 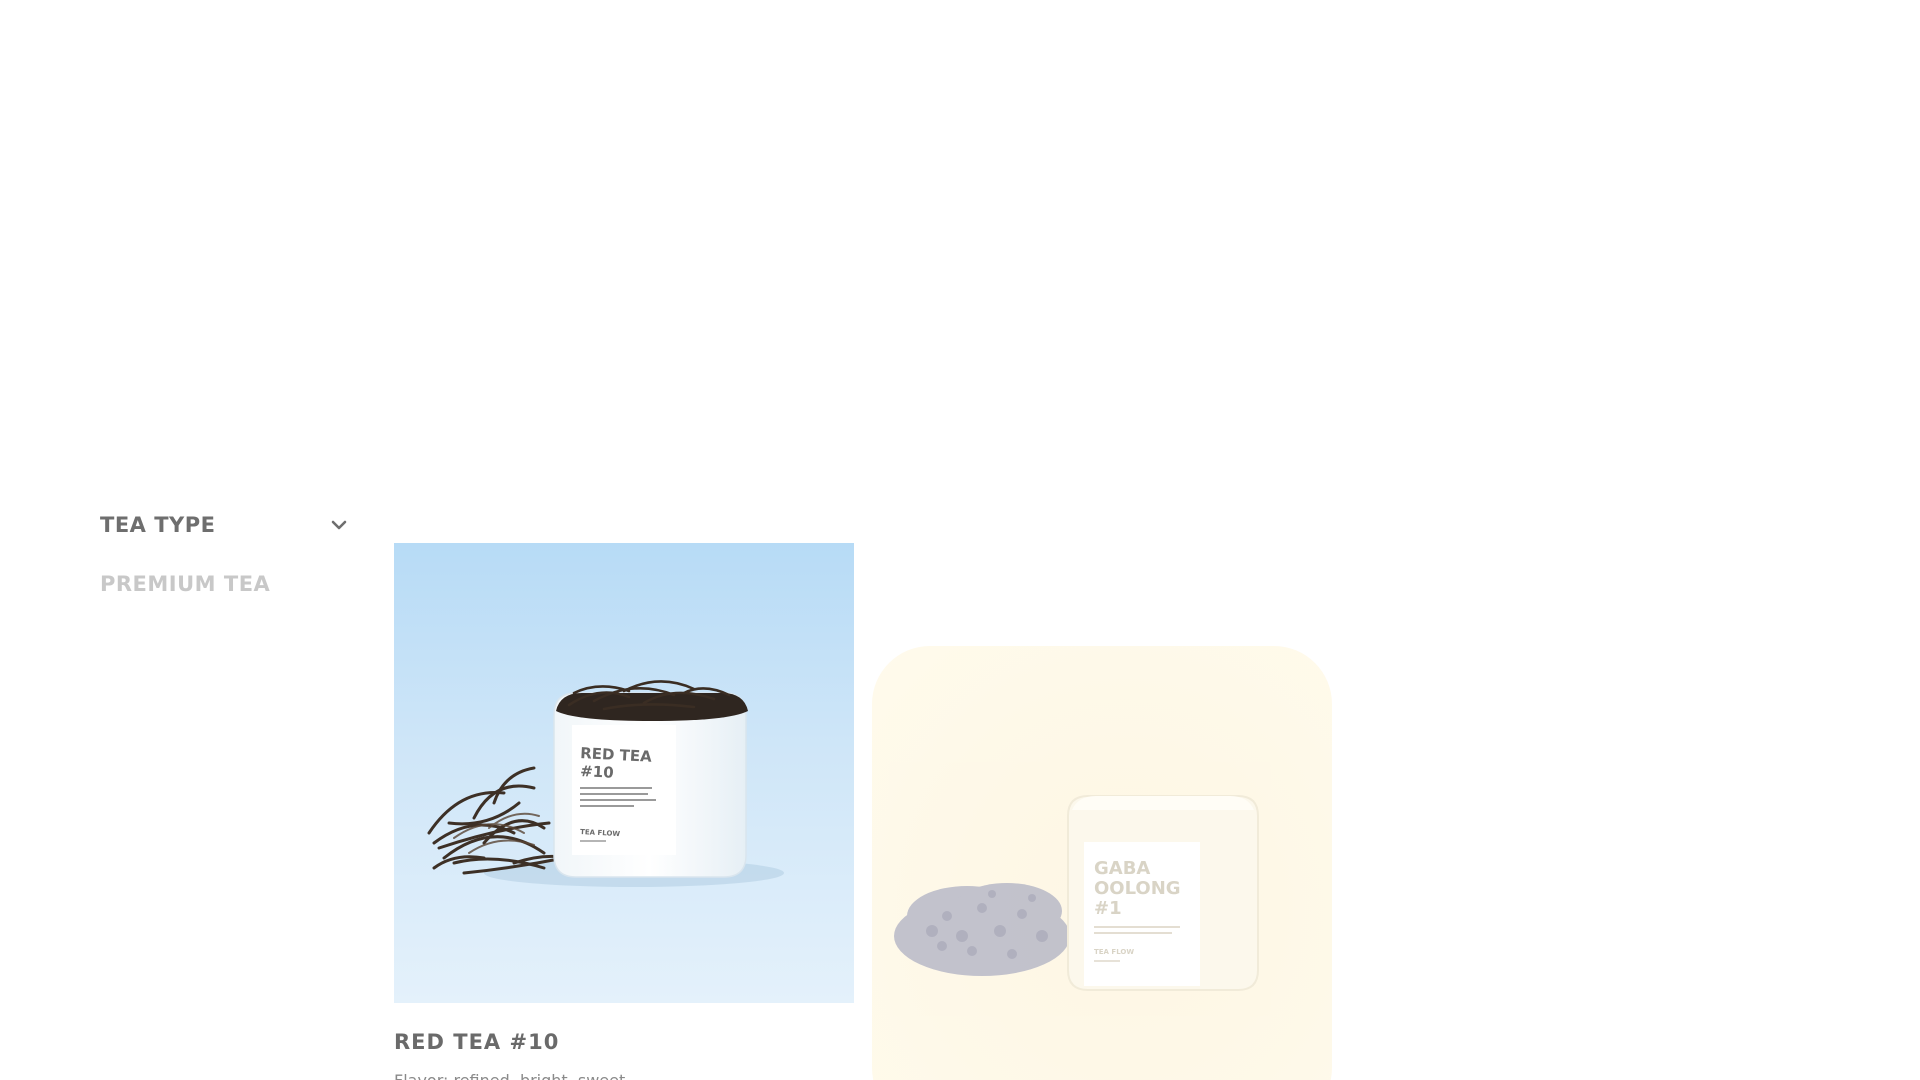 What do you see at coordinates (185, 584) in the screenshot?
I see `filter-option-premium-tea: PREMIUM TEA` at bounding box center [185, 584].